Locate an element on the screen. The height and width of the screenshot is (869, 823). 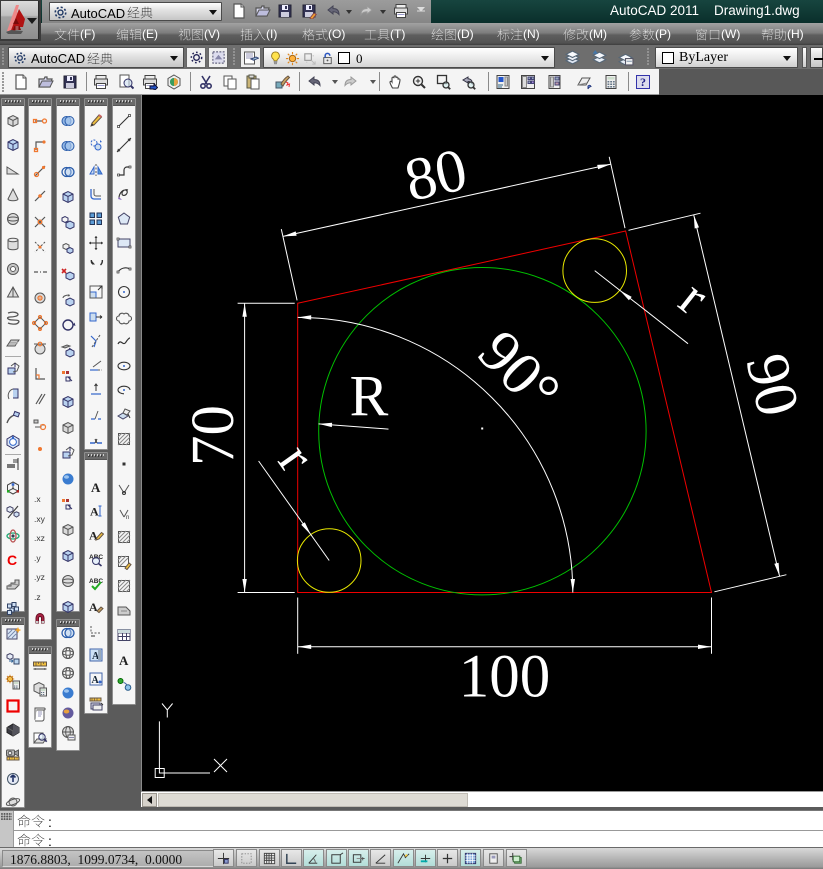
svg-text: n is located at coordinates (127, 518).